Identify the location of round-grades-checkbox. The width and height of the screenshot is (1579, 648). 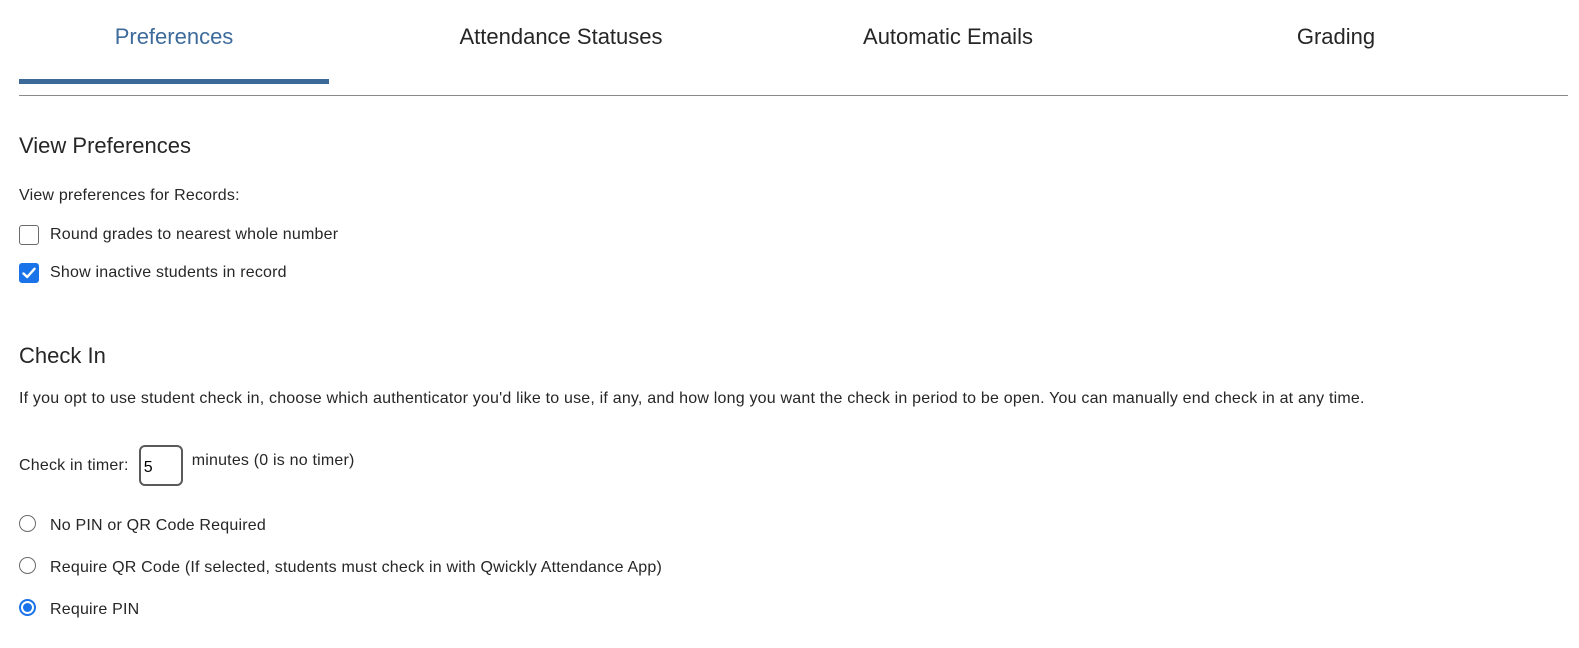
(29, 235).